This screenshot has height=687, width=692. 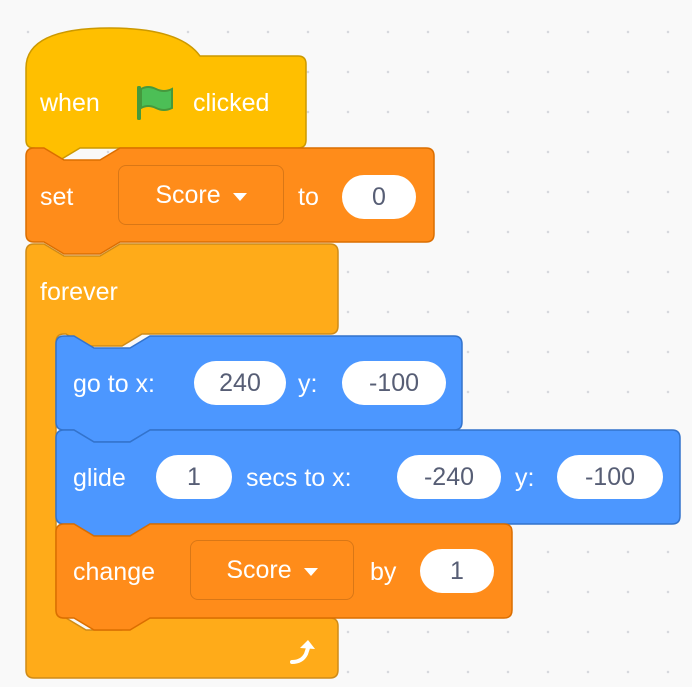 What do you see at coordinates (114, 572) in the screenshot?
I see `change-label: change` at bounding box center [114, 572].